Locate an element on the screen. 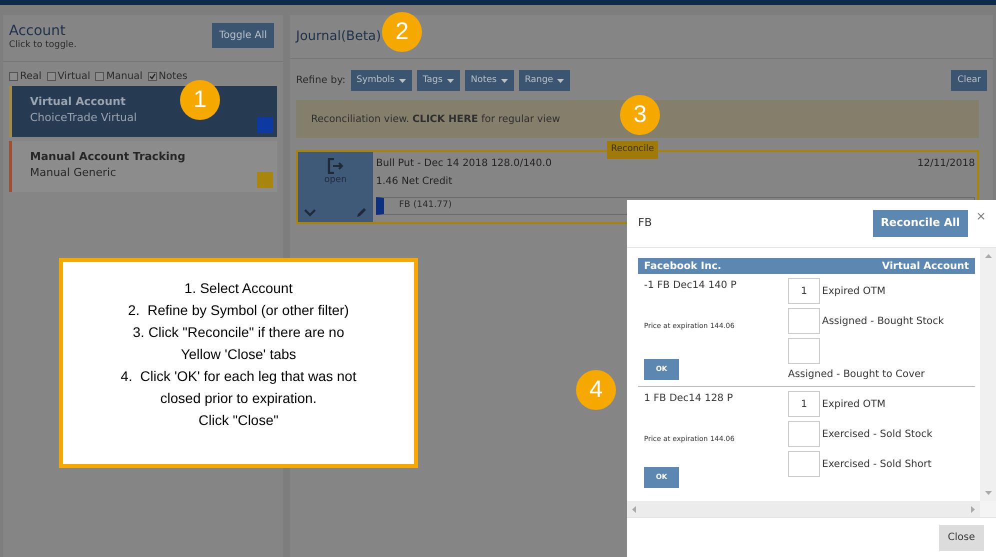 Image resolution: width=996 pixels, height=557 pixels. pencil-icon is located at coordinates (362, 212).